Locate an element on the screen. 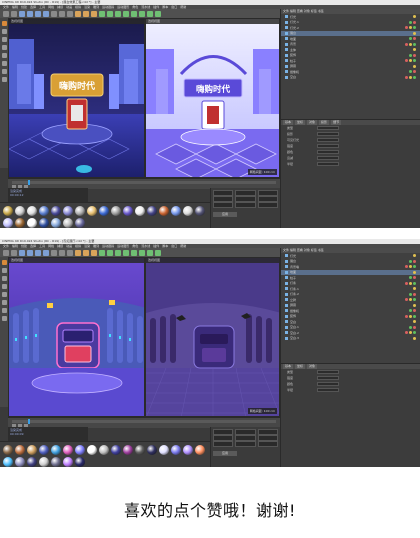 This screenshot has height=538, width=420. render-settings-icon is located at coordinates (94, 252).